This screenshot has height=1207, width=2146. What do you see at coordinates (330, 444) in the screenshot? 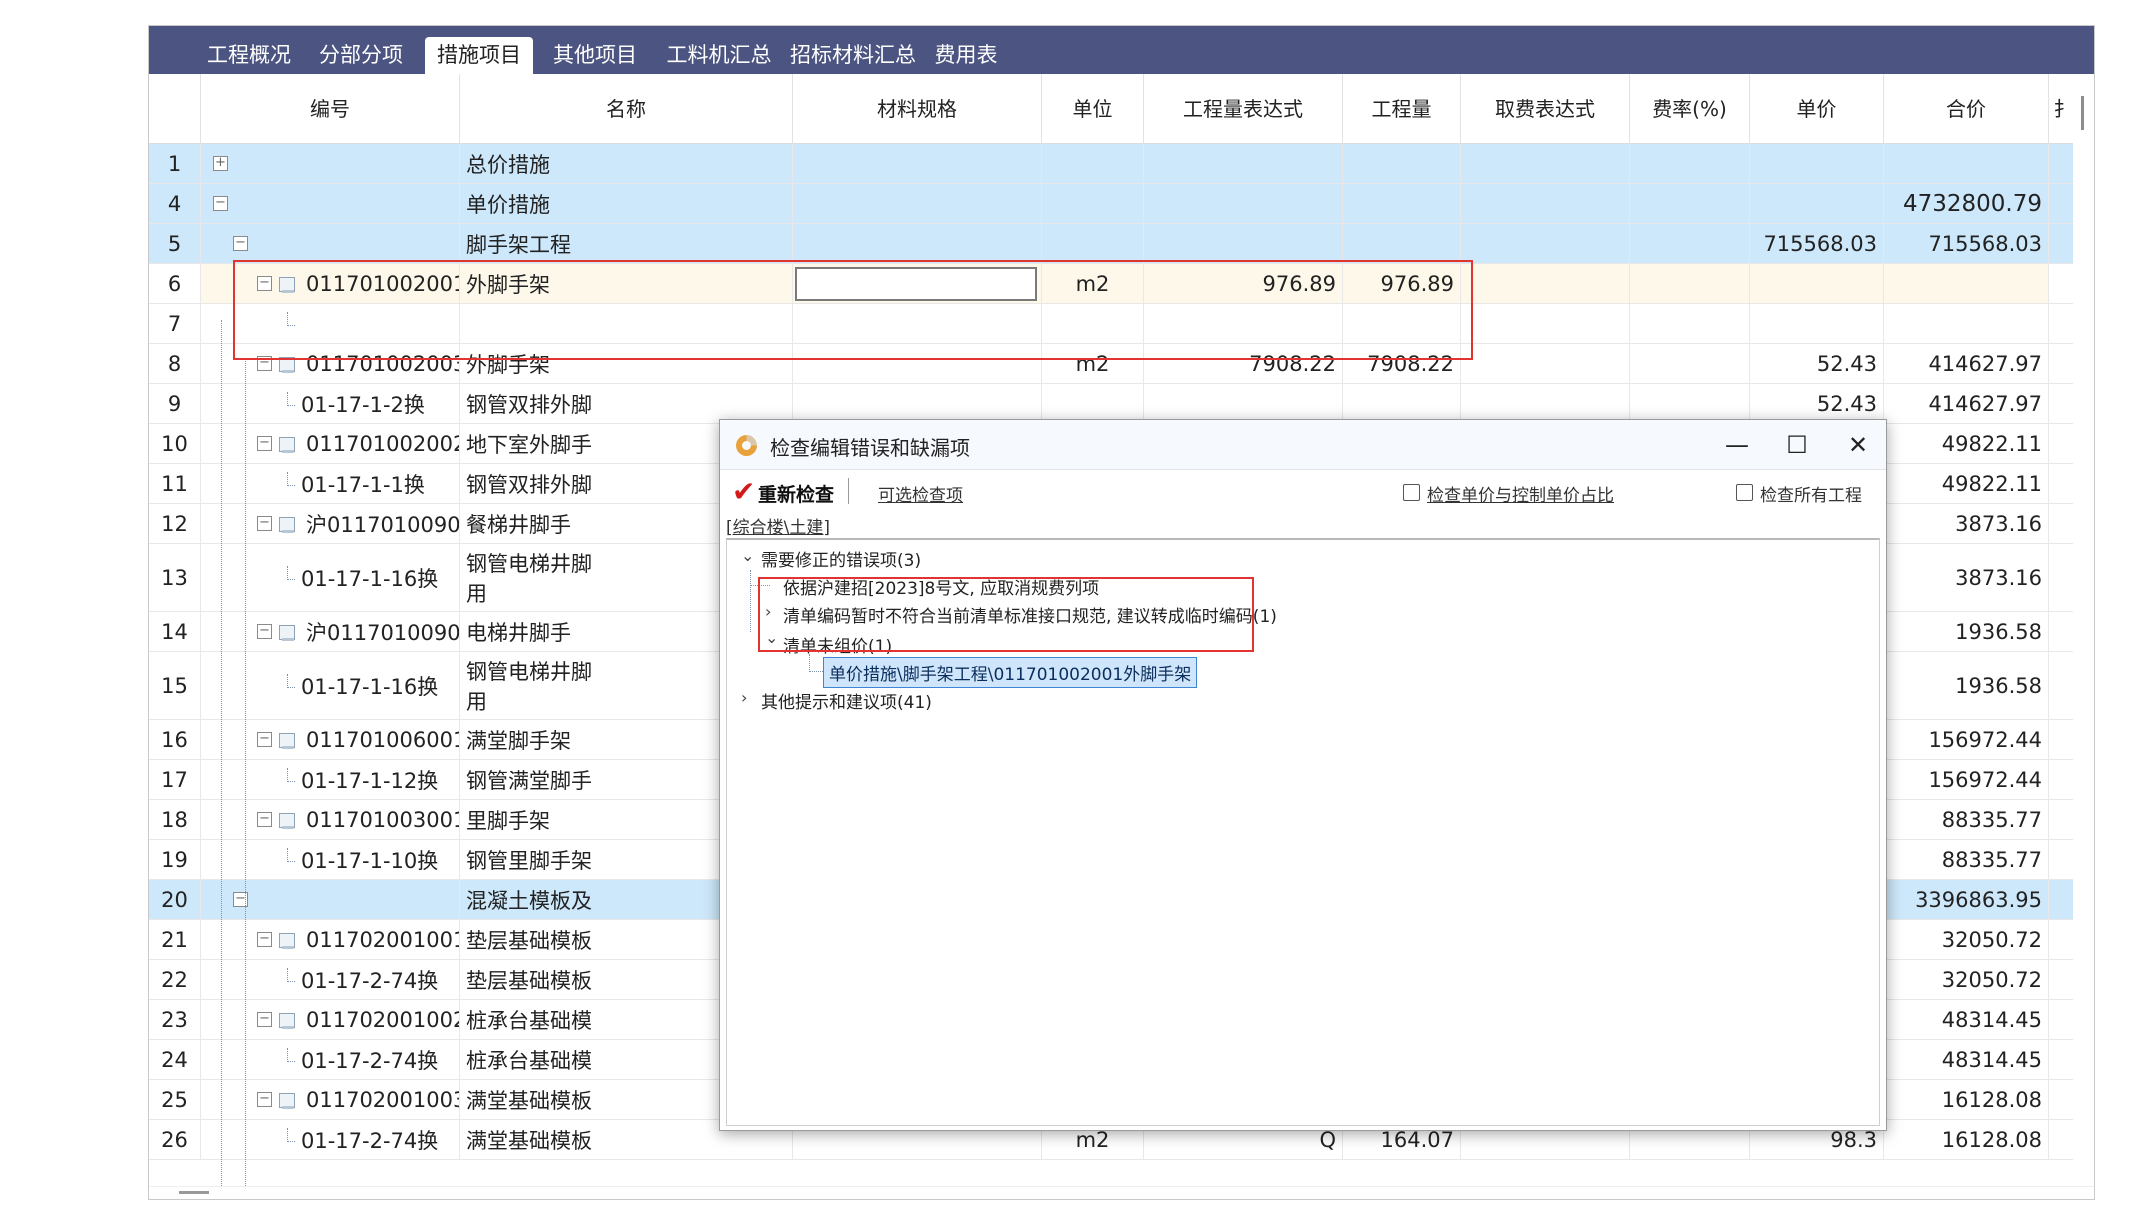
I see `cell-code: − 011701002002` at bounding box center [330, 444].